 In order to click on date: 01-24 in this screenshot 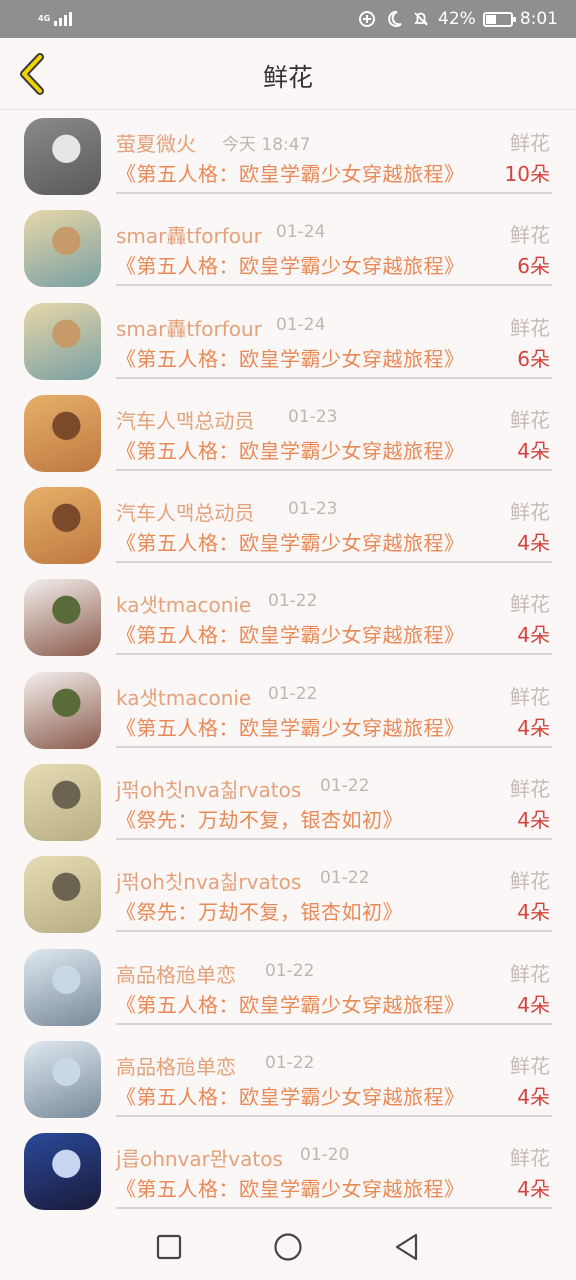, I will do `click(301, 324)`.